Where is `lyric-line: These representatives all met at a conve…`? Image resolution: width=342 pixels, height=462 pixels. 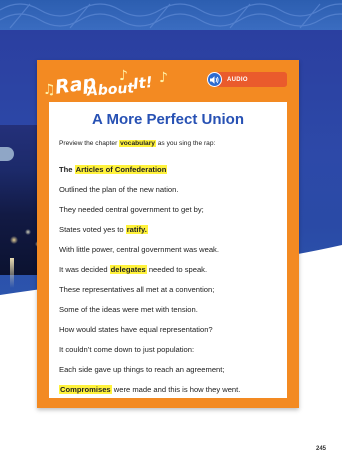
lyric-line: These representatives all met at a conve… is located at coordinates (168, 290).